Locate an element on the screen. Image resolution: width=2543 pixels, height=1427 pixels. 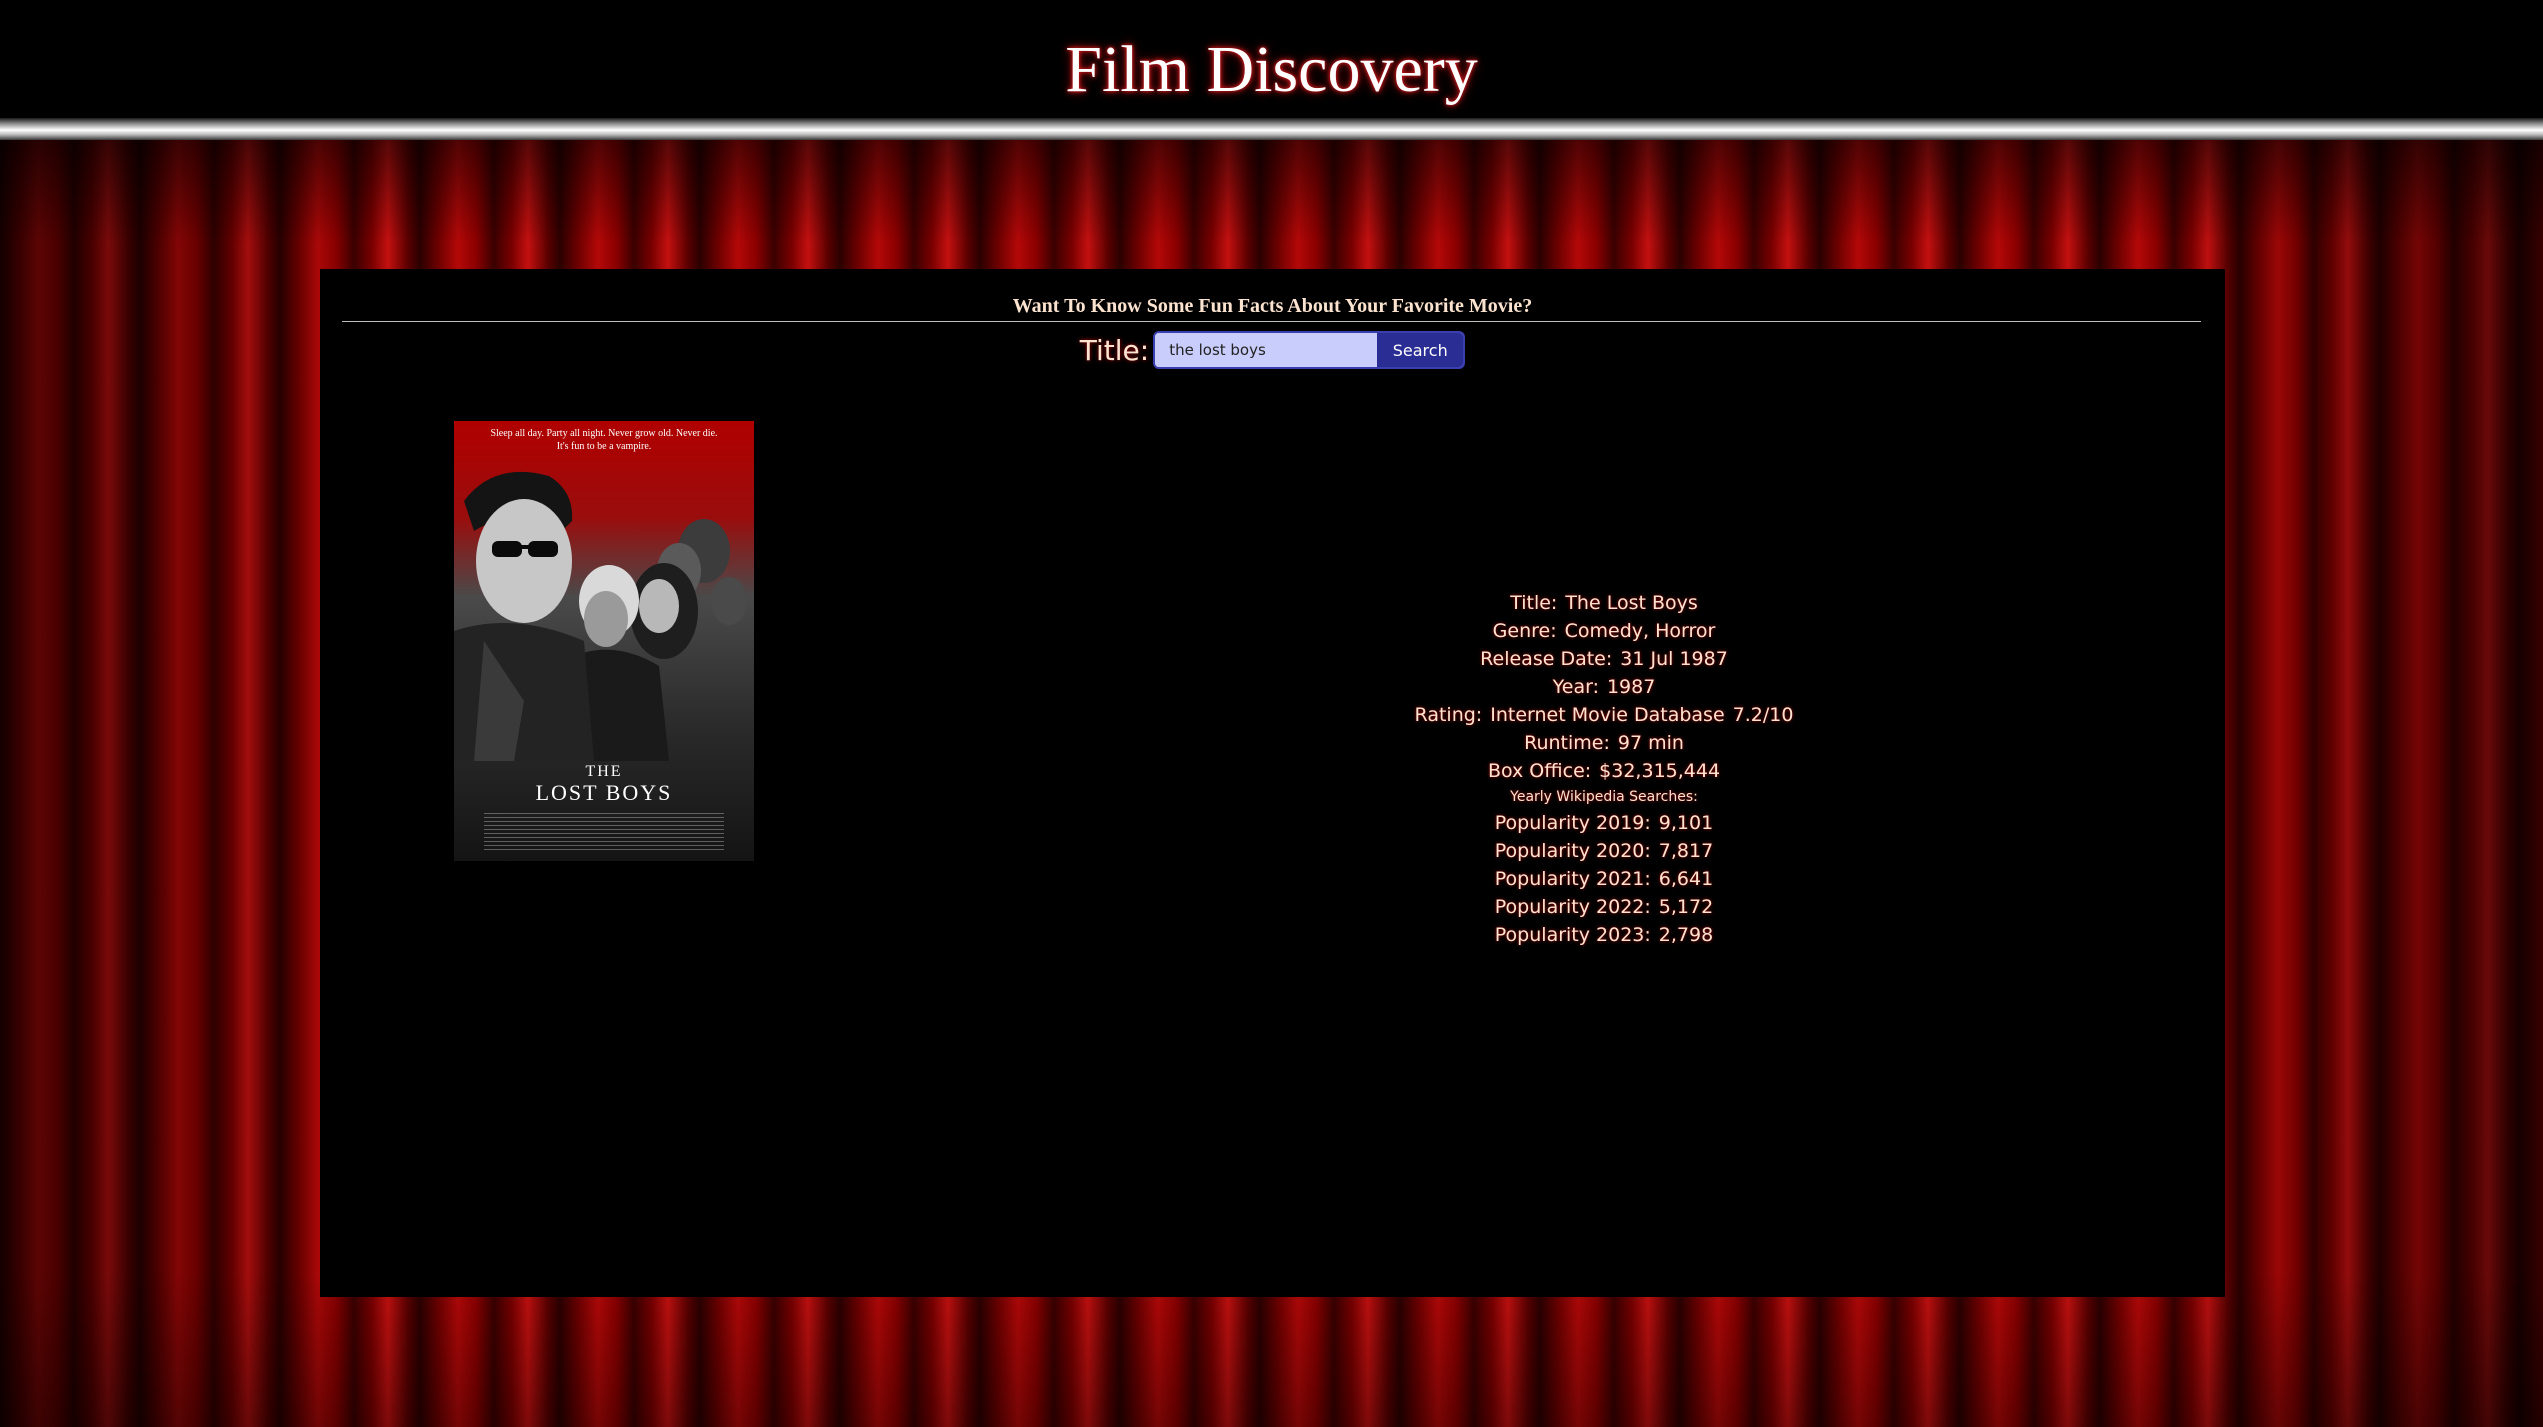
info-title-value: The Lost Boys is located at coordinates (1631, 603).